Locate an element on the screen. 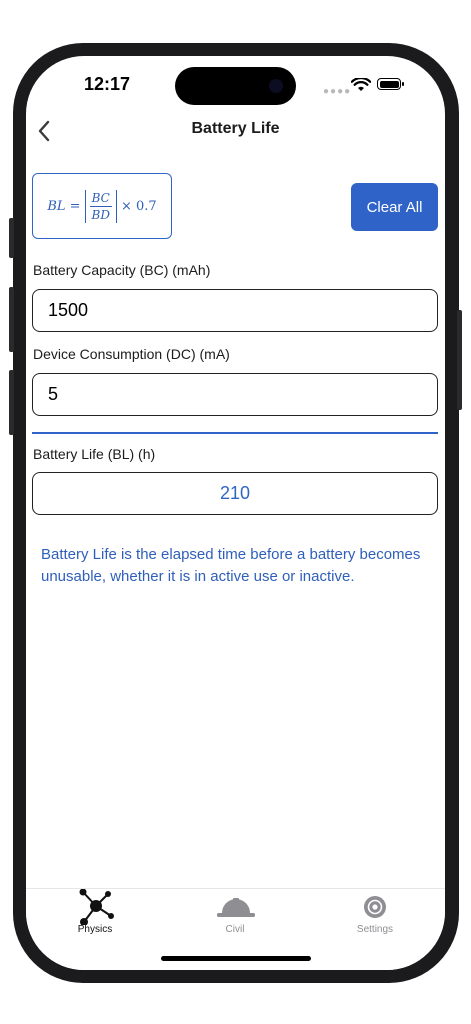  hard-hat-icon is located at coordinates (236, 907).